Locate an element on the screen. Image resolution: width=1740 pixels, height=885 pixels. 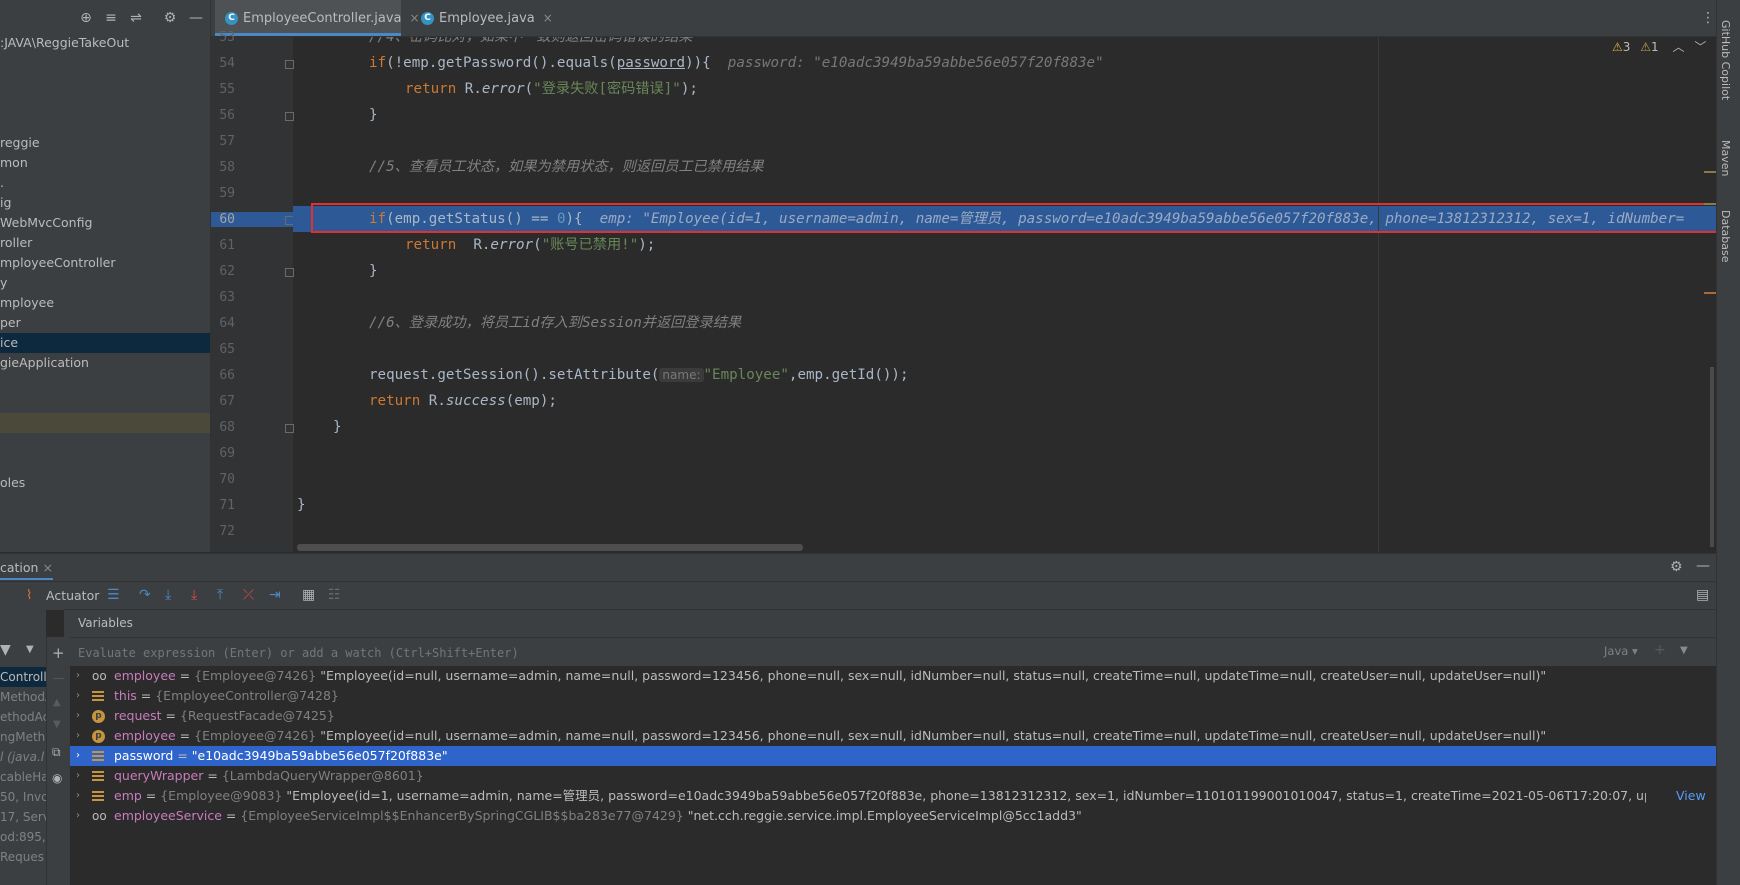
tree-item: per is located at coordinates (105, 323).